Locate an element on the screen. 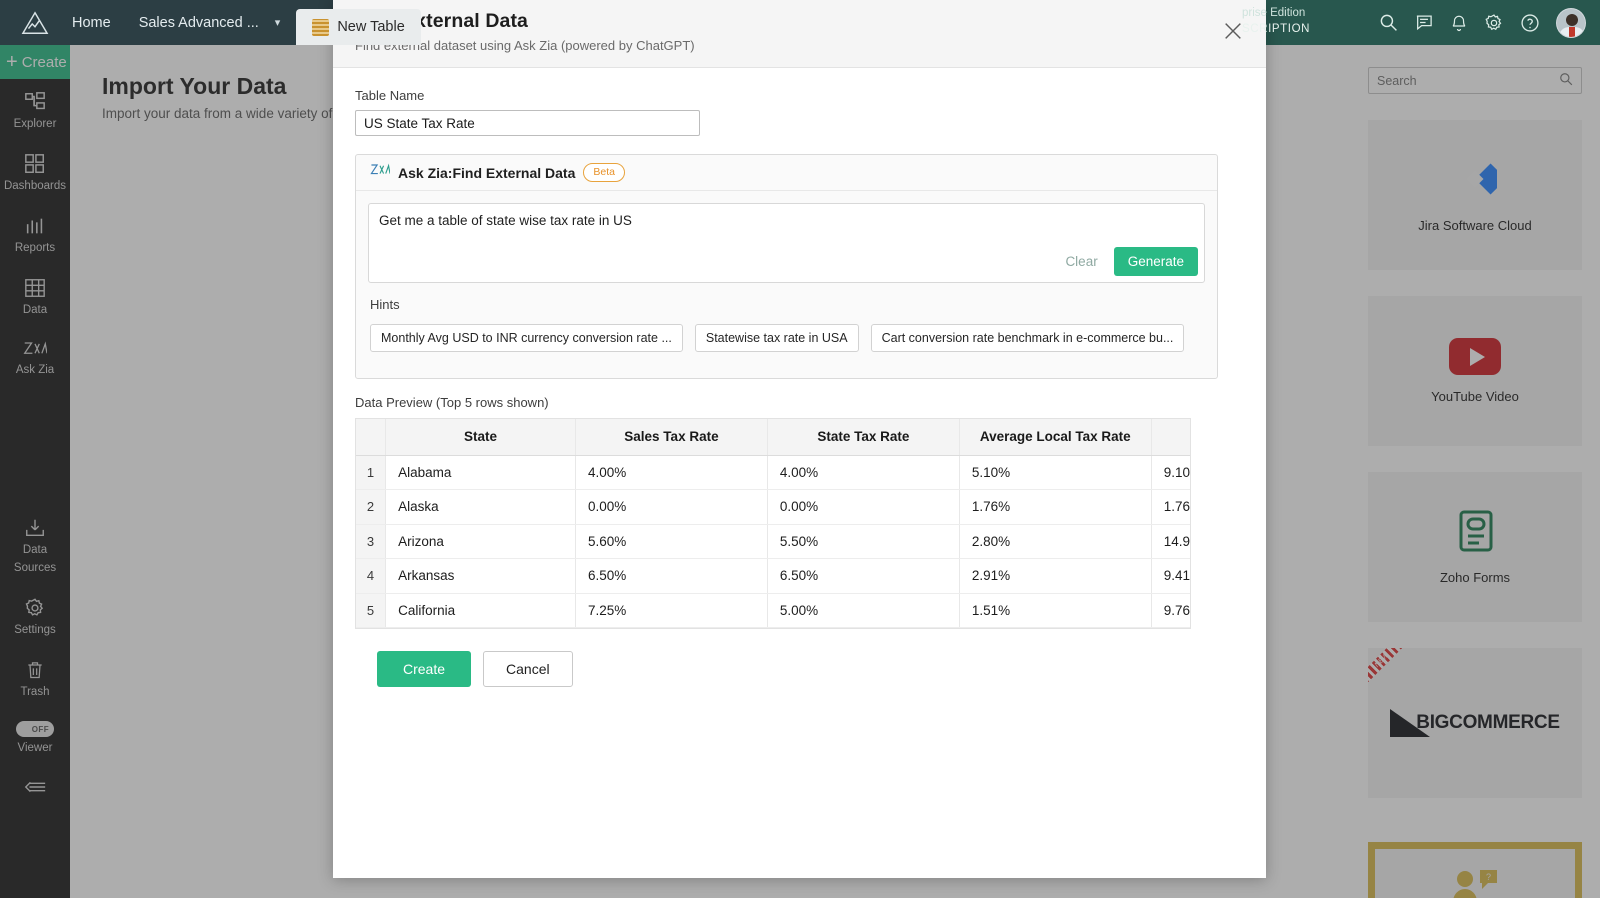 The image size is (1600, 898). table-row: 2 Alaska 0.00% 0.00% 1.76% 1.76% is located at coordinates (773, 507).